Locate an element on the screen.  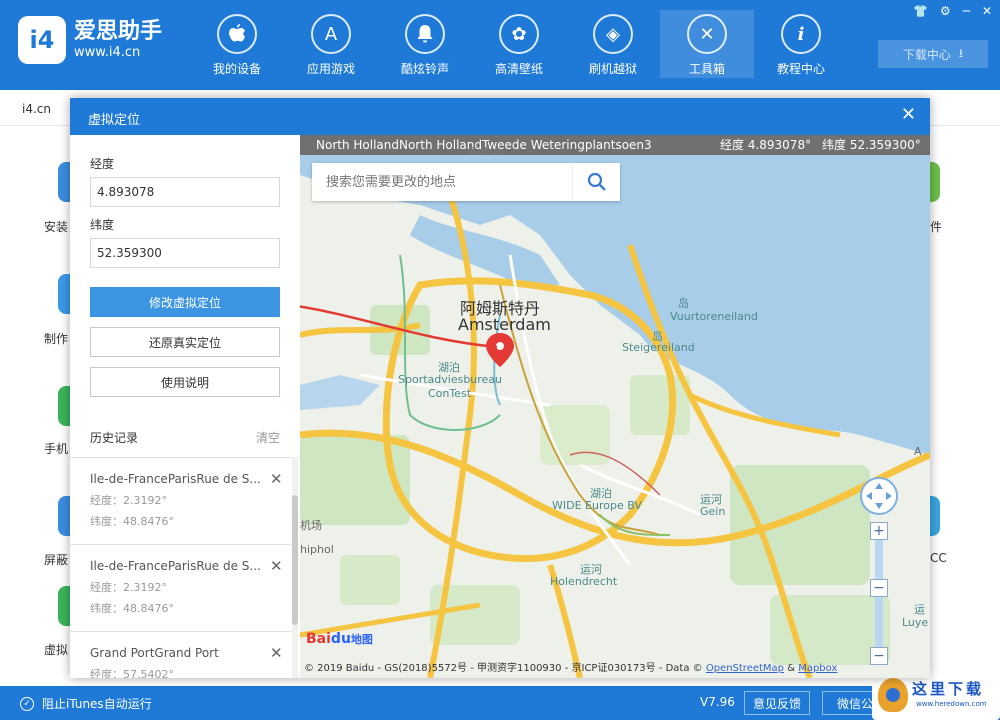
restore-location-button: 还原真实定位 is located at coordinates (185, 342).